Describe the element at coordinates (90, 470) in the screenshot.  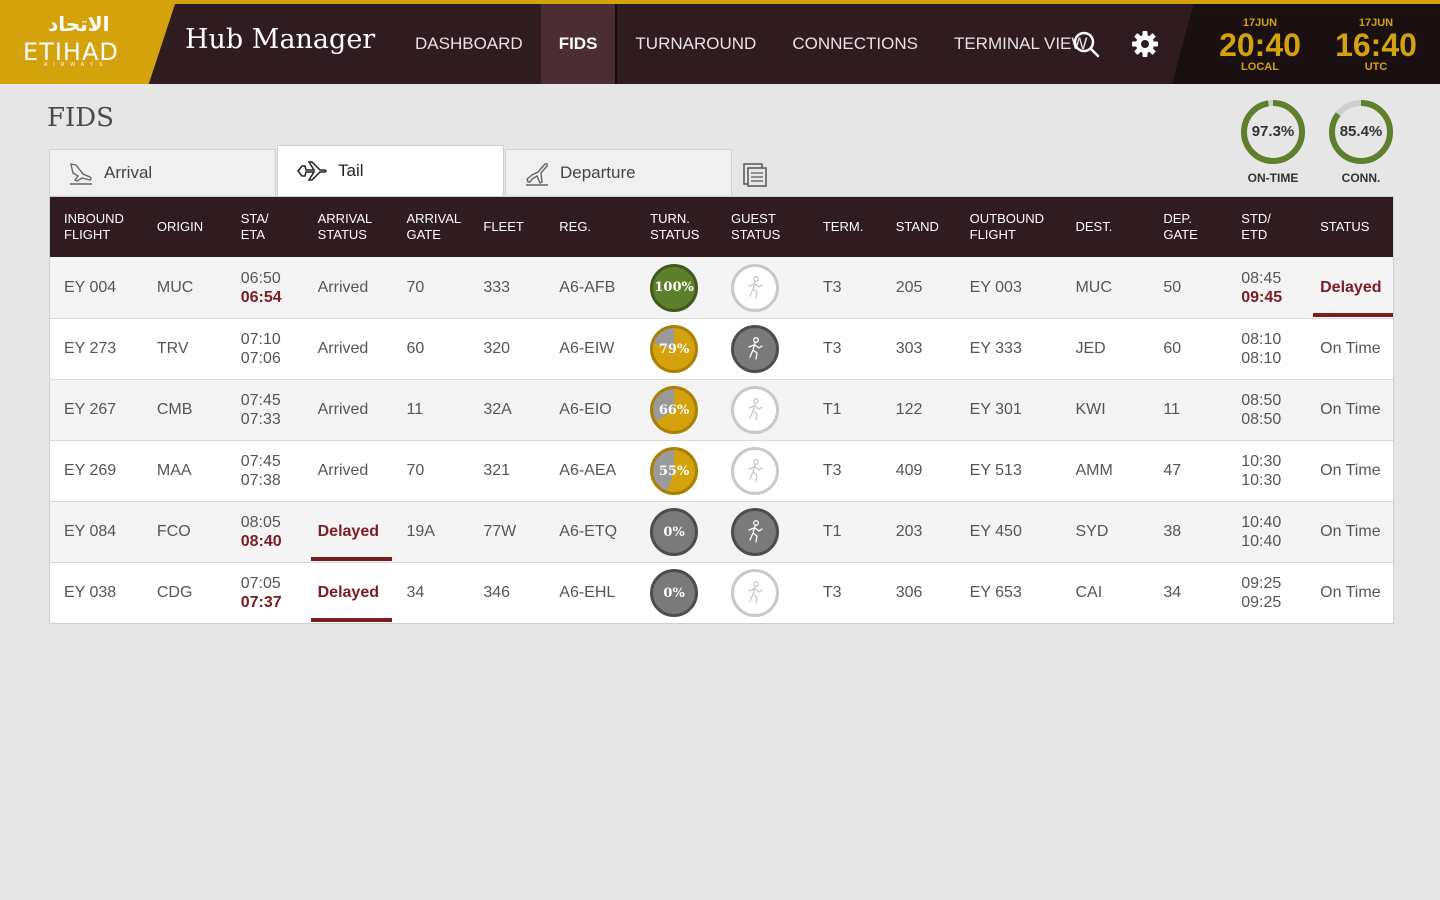
I see `inbound-flight: EY 269` at that location.